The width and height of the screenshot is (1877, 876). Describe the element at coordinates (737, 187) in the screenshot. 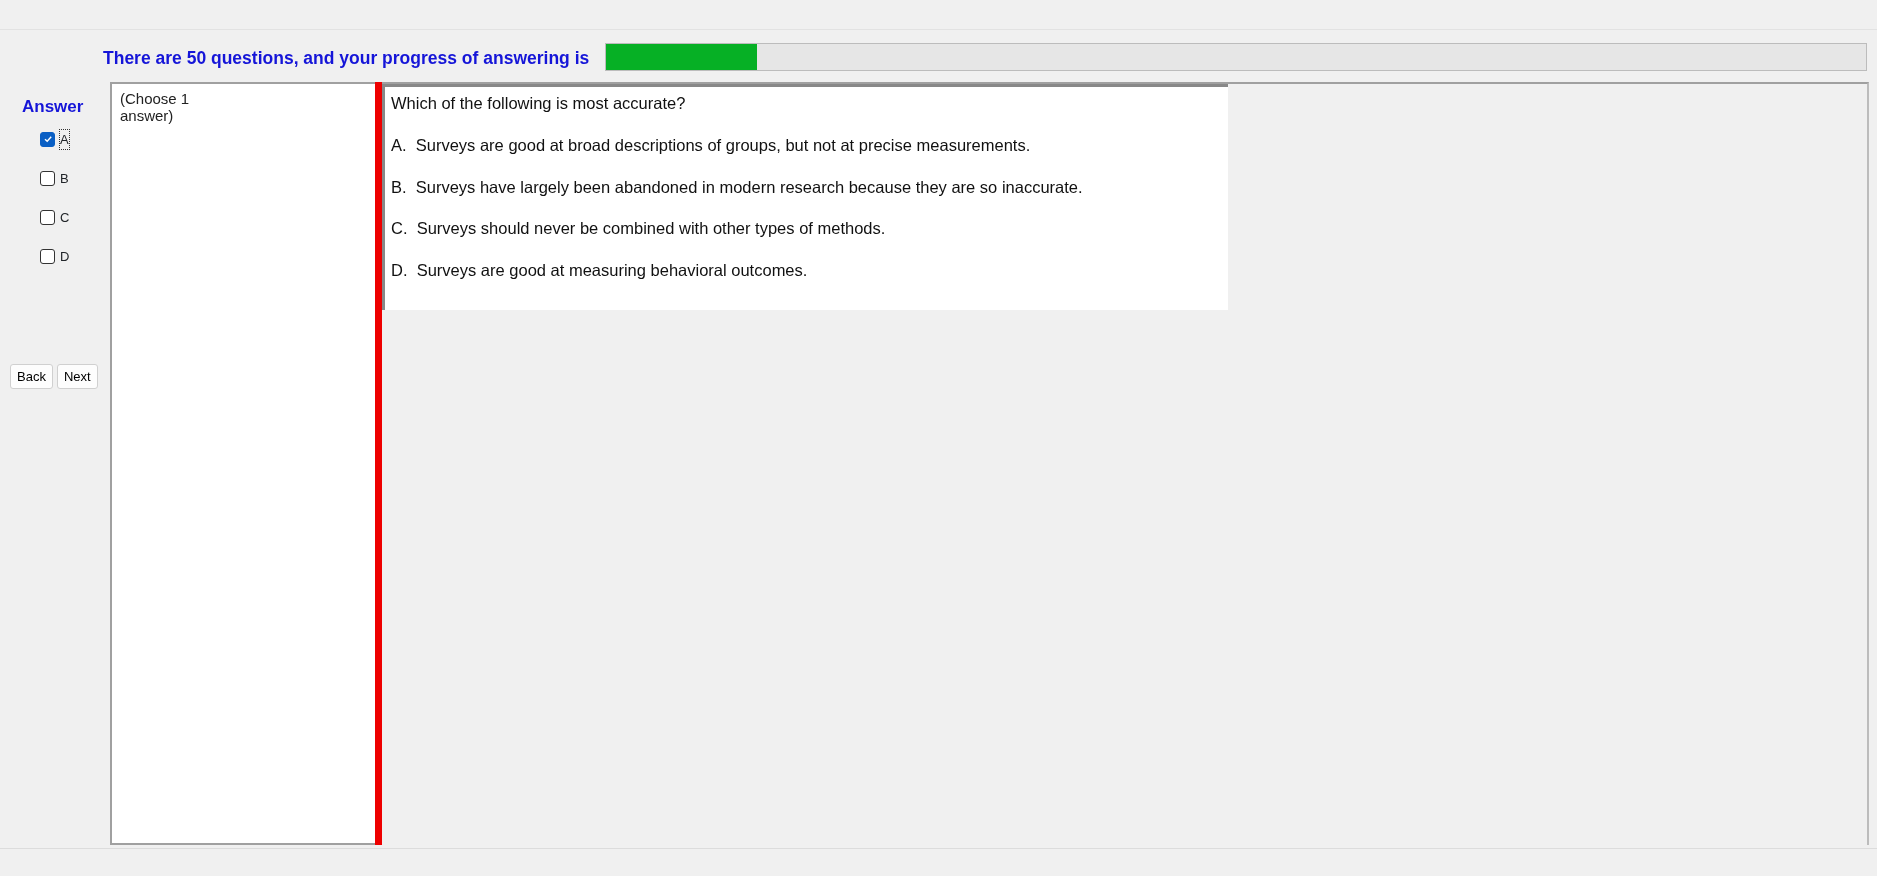

I see `answer-choice: B. Surveys have largely been abandoned in modern research because they are so inaccurate.` at that location.